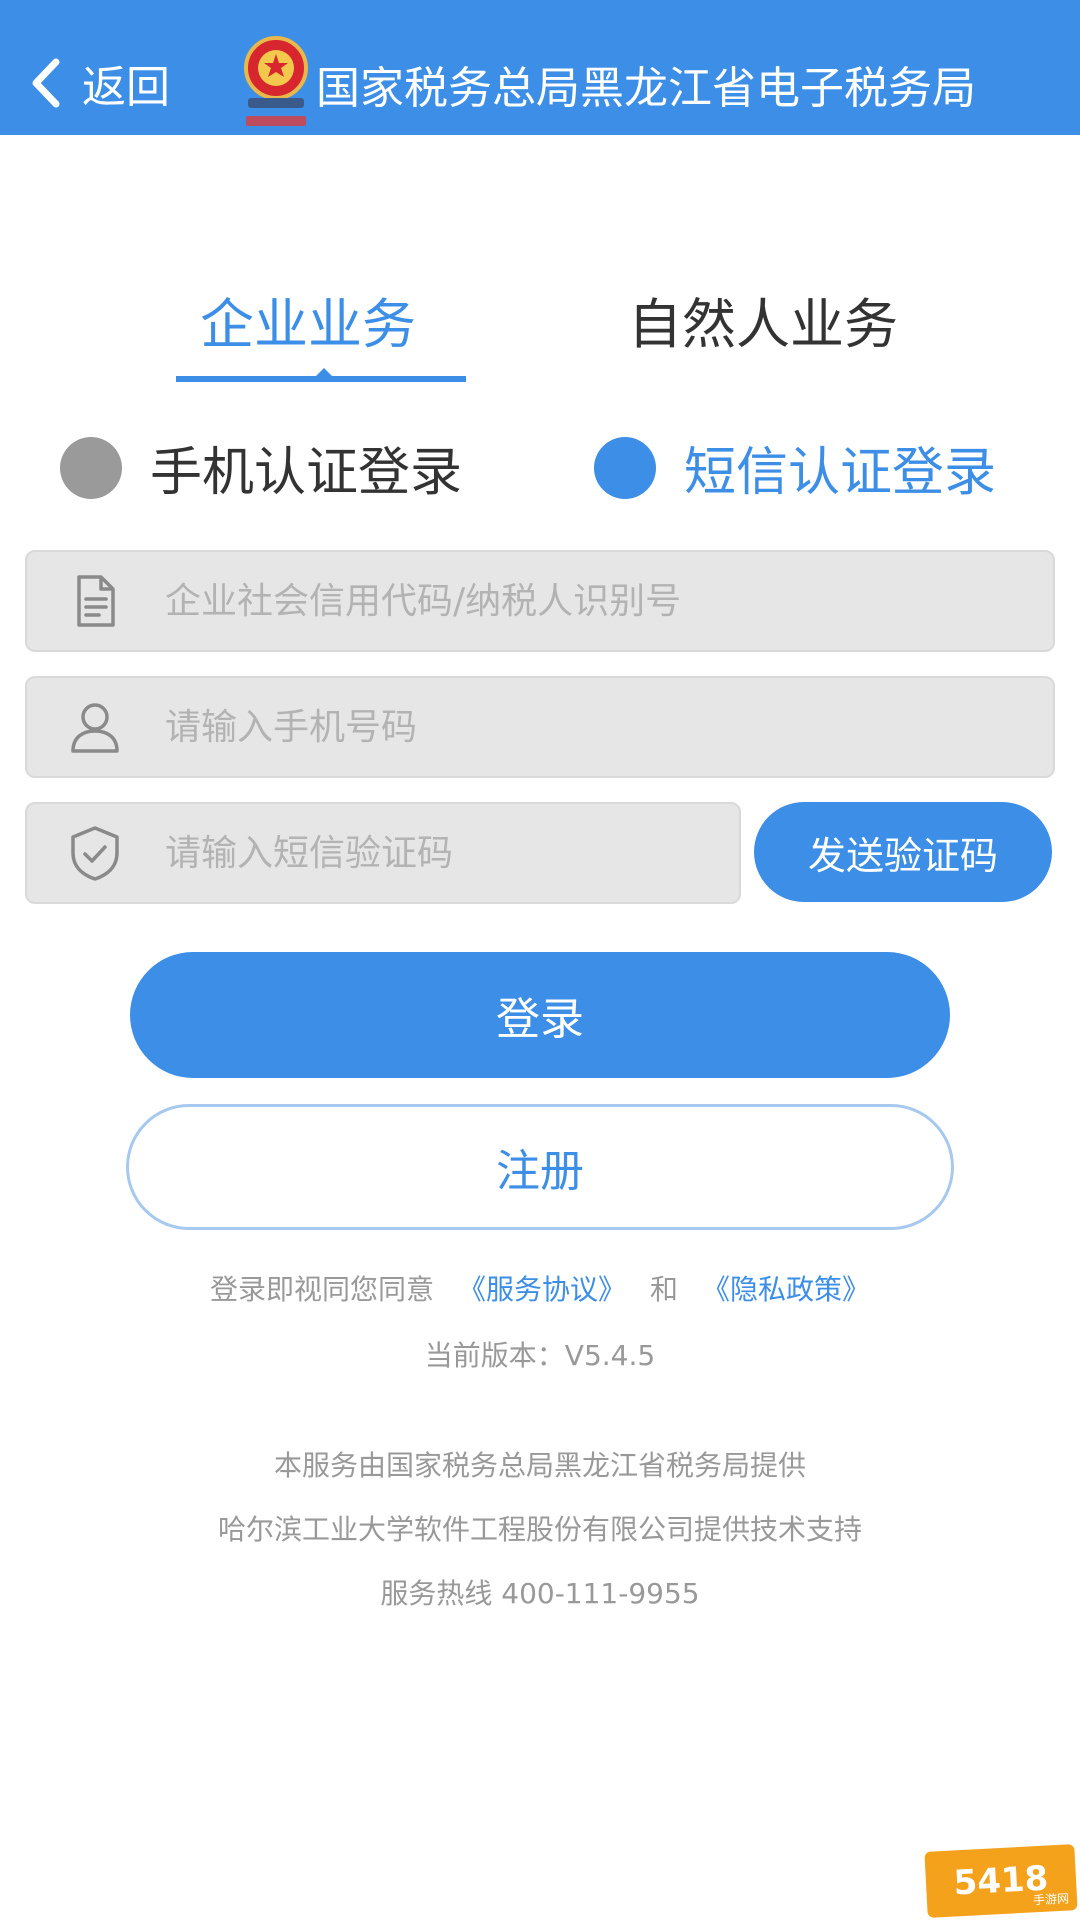 Image resolution: width=1080 pixels, height=1920 pixels. I want to click on register-button: 注册, so click(540, 1167).